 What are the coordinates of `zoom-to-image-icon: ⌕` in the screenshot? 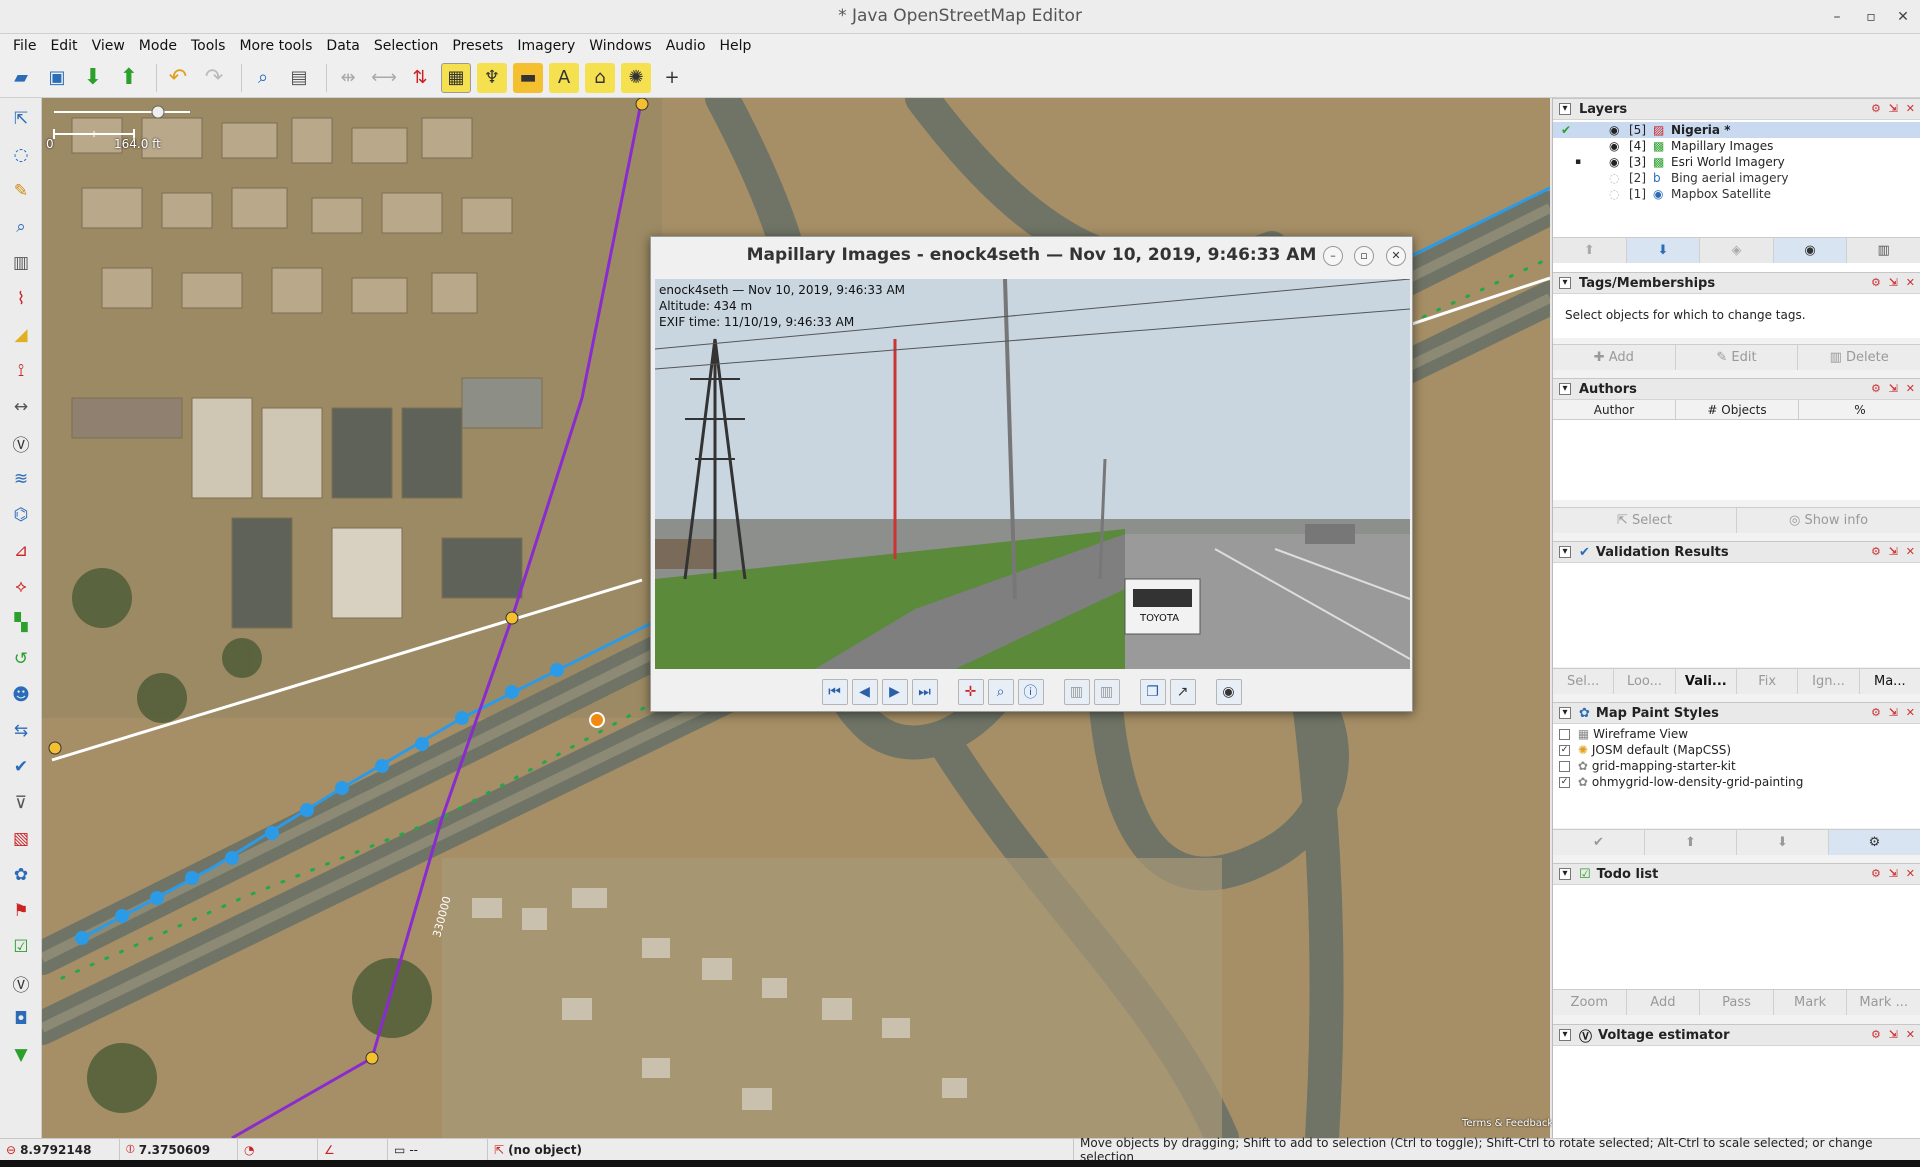 It's located at (1000, 692).